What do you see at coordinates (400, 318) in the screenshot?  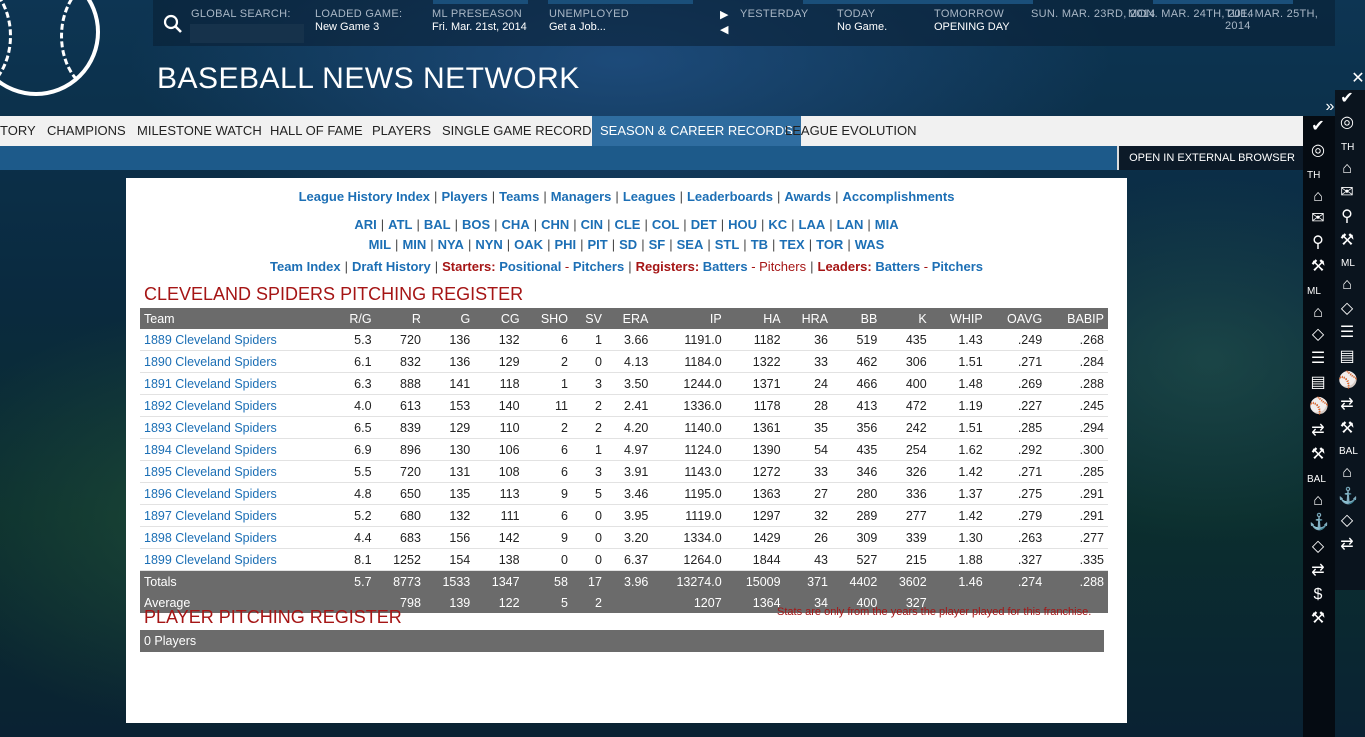 I see `column-header: R` at bounding box center [400, 318].